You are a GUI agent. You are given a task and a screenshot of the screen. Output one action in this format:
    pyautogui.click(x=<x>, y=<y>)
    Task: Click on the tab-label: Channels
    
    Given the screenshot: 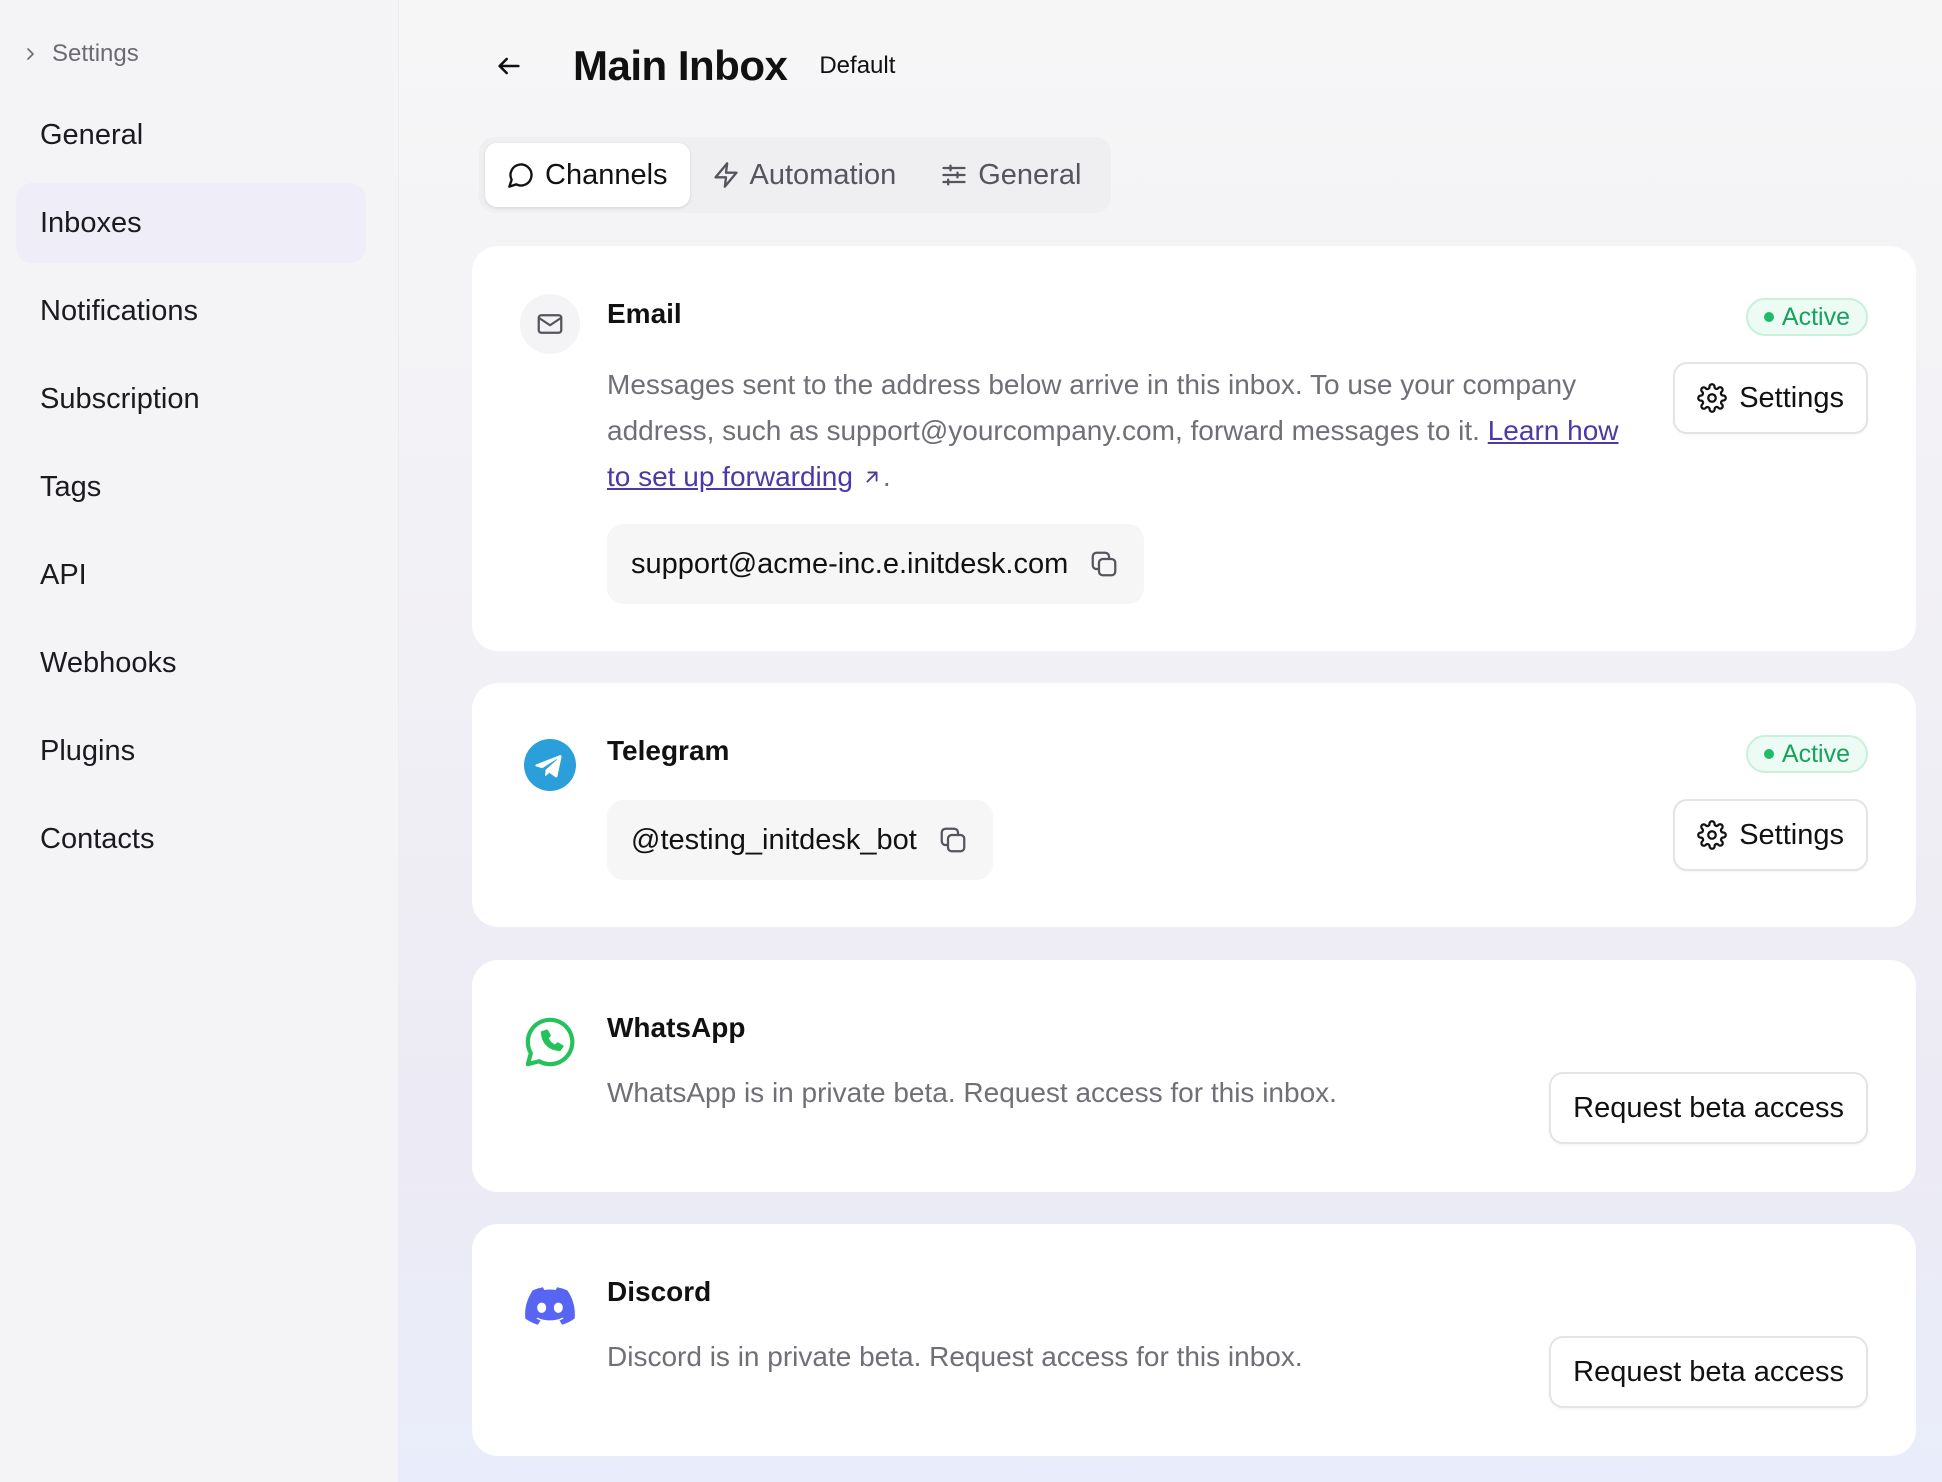 What is the action you would take?
    pyautogui.click(x=606, y=174)
    